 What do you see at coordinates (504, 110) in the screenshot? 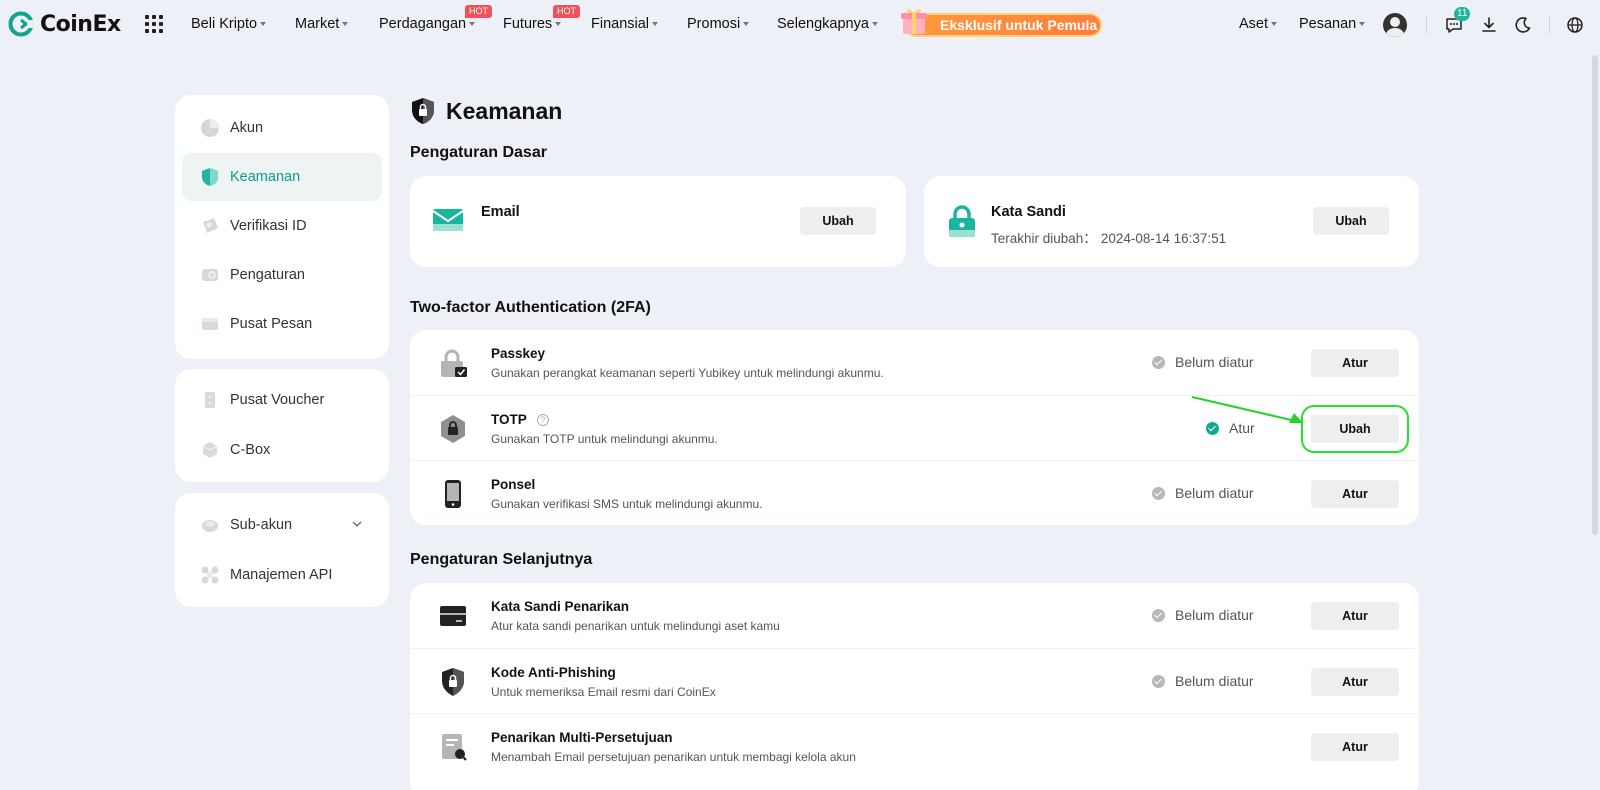
I see `page-title-text: Keamanan` at bounding box center [504, 110].